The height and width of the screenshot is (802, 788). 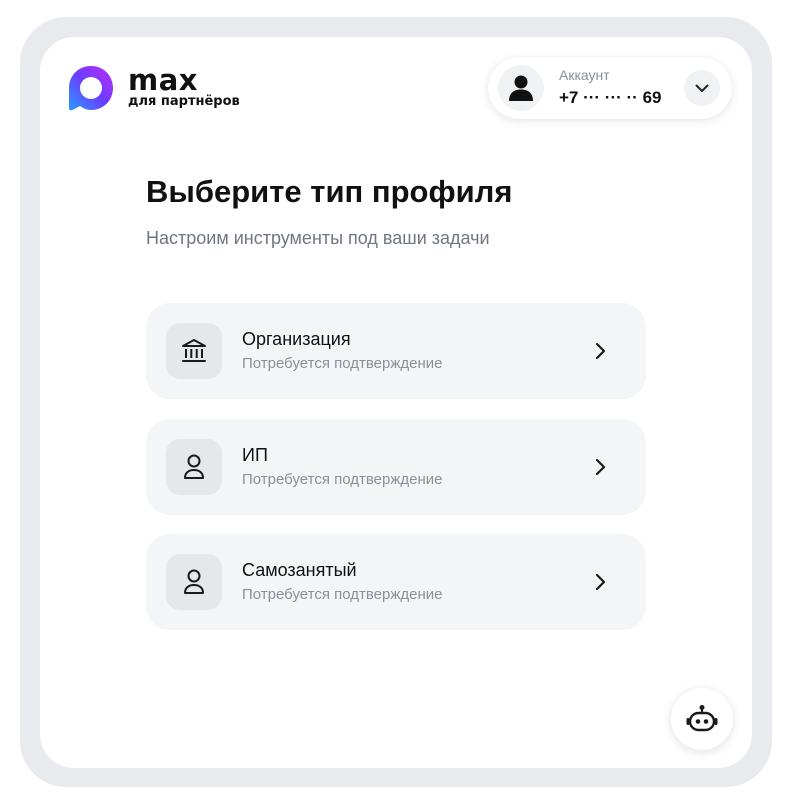 I want to click on option-title: Самозанятый, so click(x=299, y=570).